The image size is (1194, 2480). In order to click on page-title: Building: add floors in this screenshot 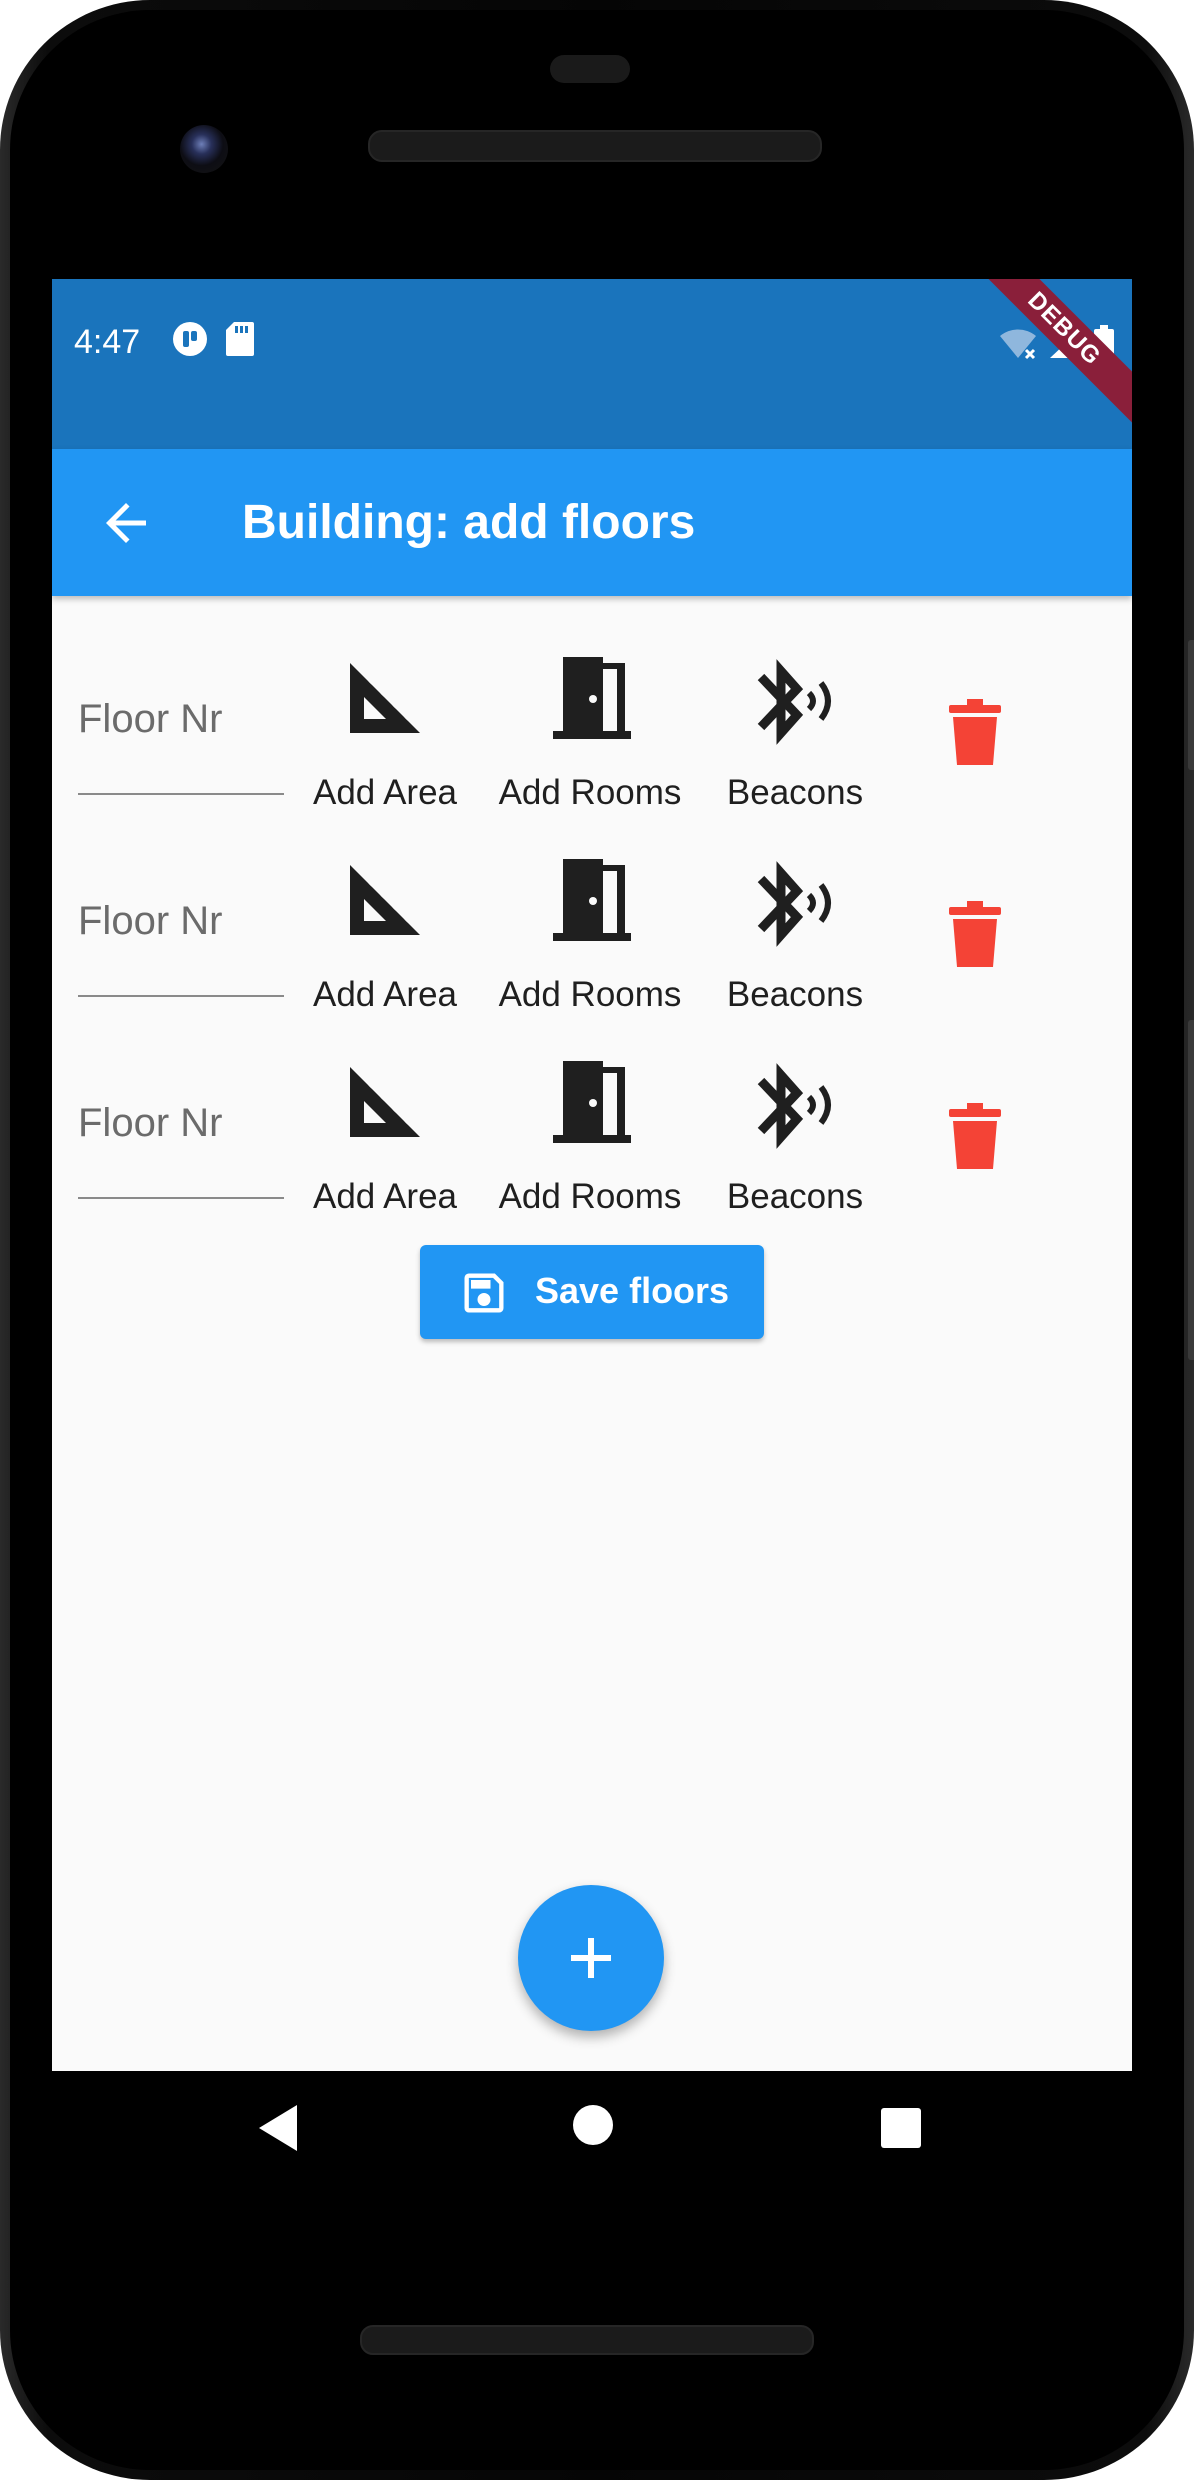, I will do `click(469, 522)`.